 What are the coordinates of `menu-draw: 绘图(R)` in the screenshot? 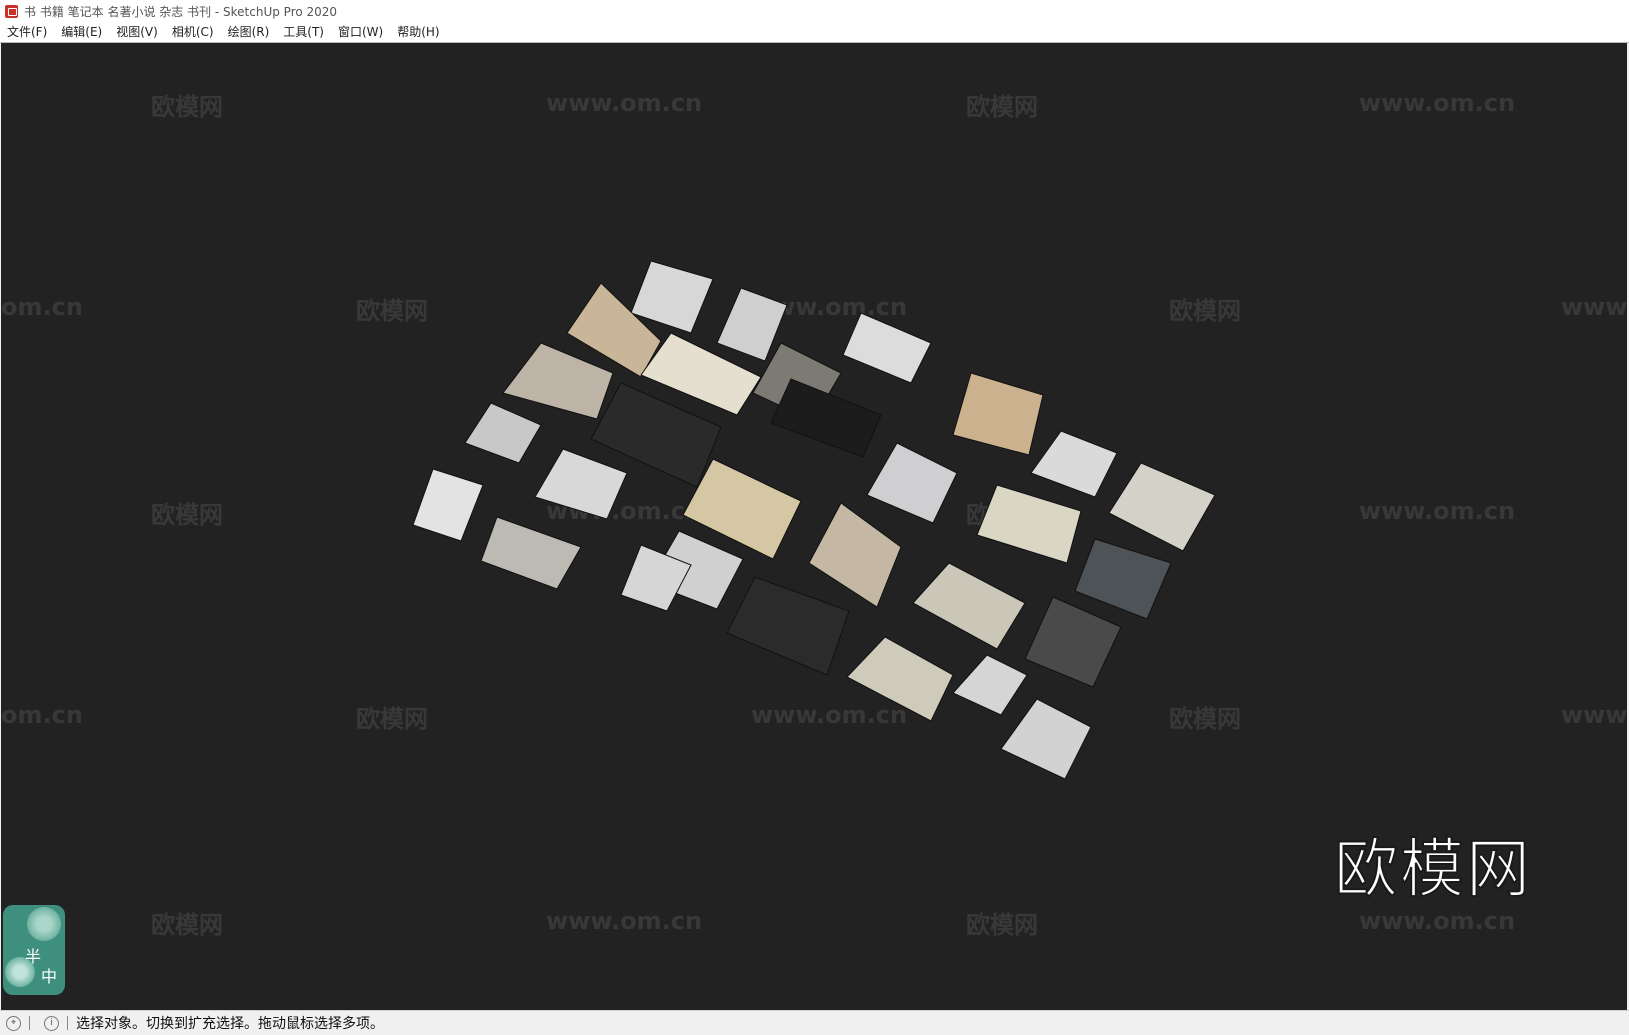 It's located at (249, 32).